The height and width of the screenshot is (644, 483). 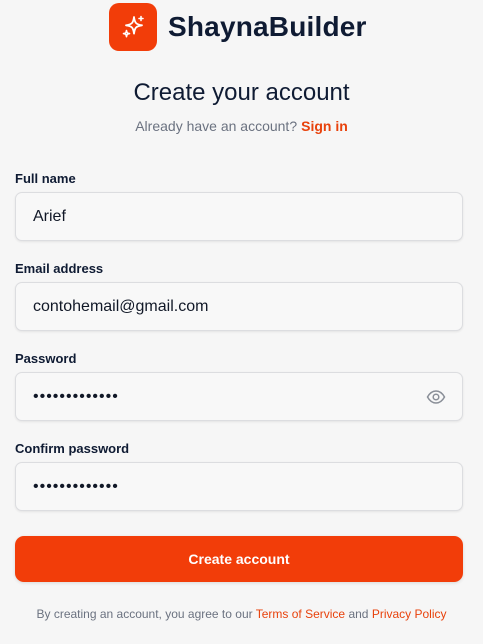 What do you see at coordinates (45, 178) in the screenshot?
I see `full-name-label: Full name` at bounding box center [45, 178].